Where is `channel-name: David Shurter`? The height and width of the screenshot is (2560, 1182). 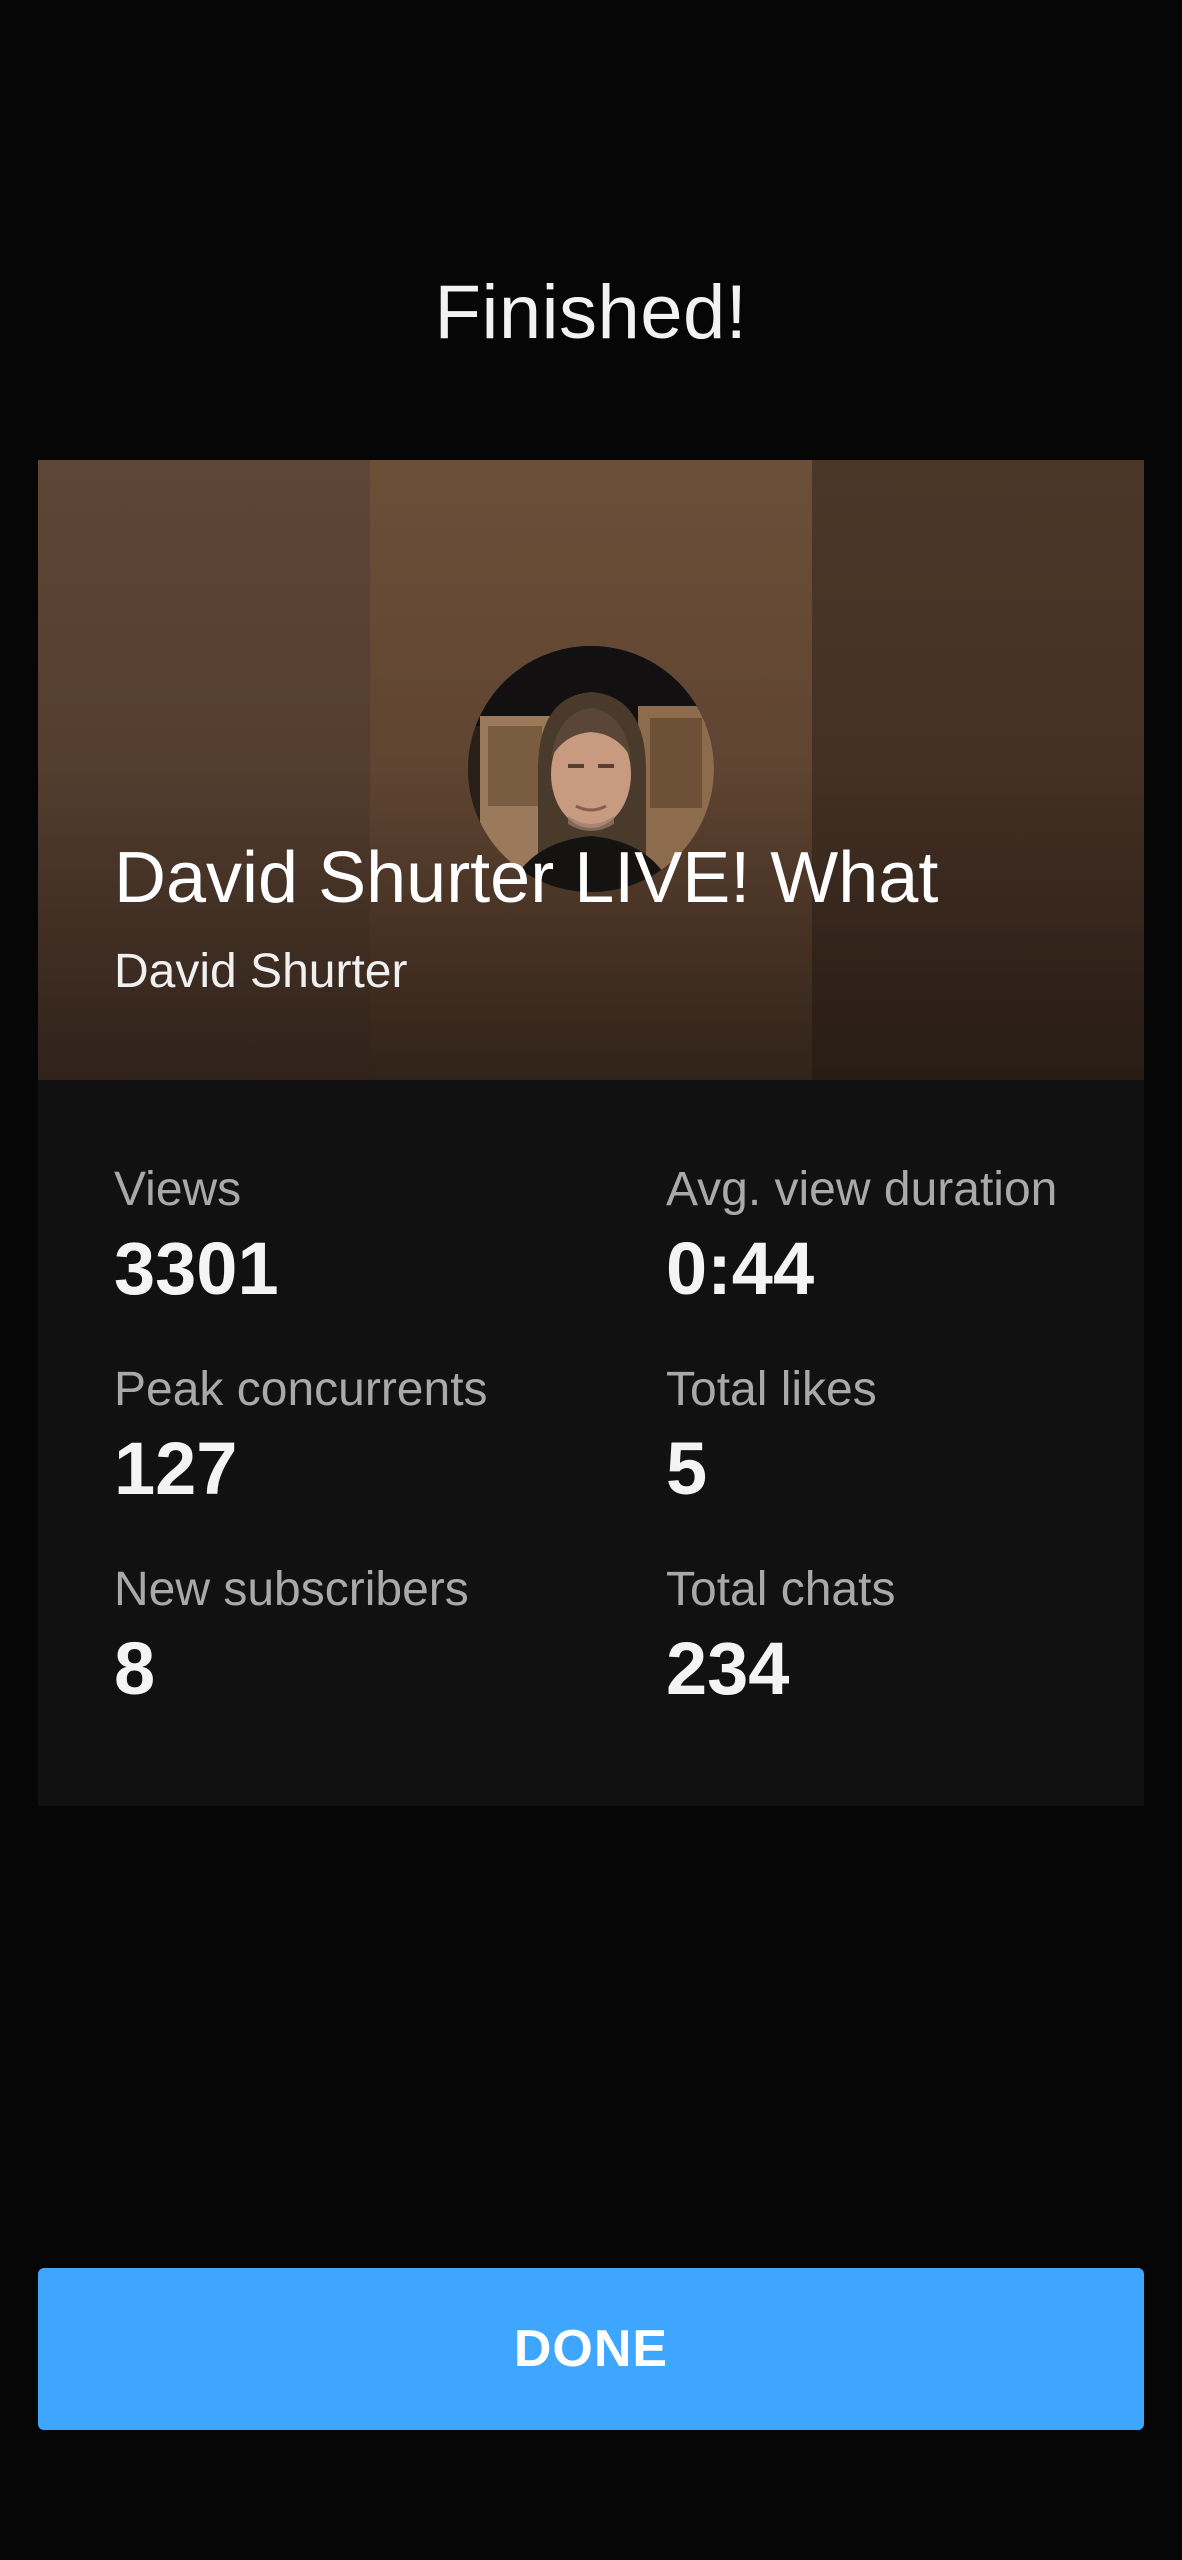 channel-name: David Shurter is located at coordinates (261, 971).